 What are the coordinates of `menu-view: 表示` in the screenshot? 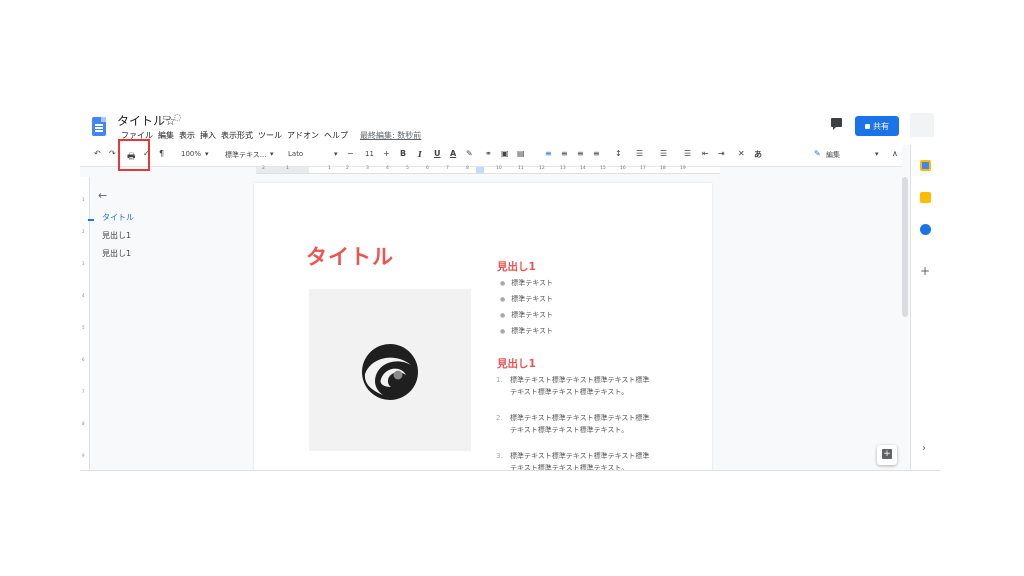 It's located at (187, 135).